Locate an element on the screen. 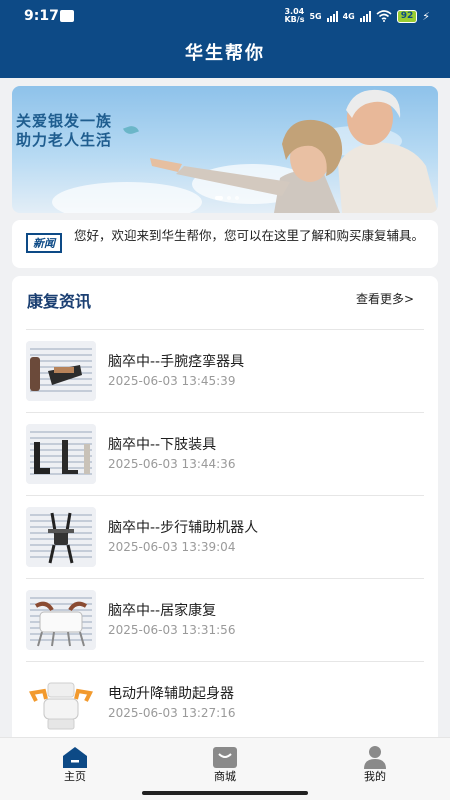 This screenshot has width=450, height=800. tab-home-label: 主页 is located at coordinates (75, 776).